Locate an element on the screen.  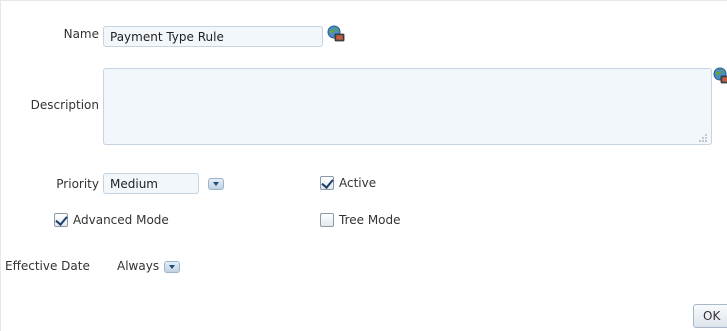
tree-mode-label: Tree Mode is located at coordinates (370, 220).